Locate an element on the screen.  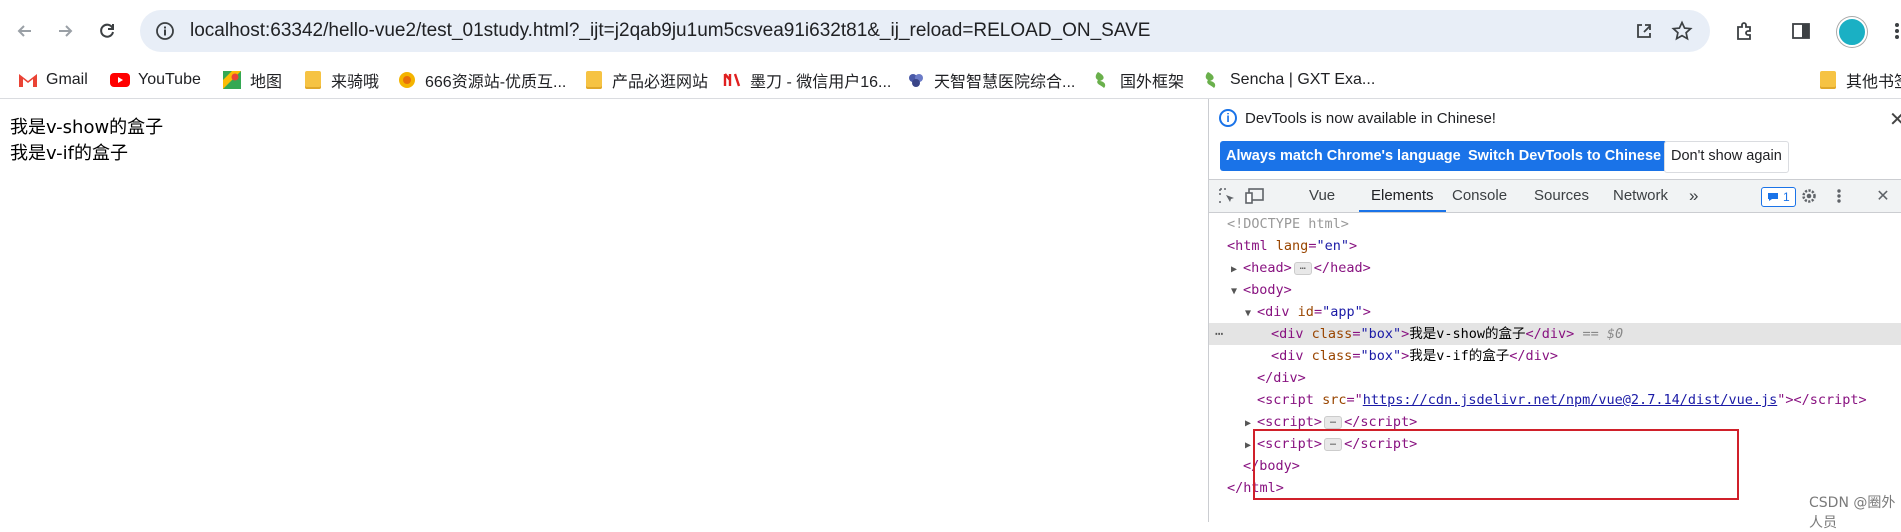
bookmark-label: Gmail is located at coordinates (67, 79).